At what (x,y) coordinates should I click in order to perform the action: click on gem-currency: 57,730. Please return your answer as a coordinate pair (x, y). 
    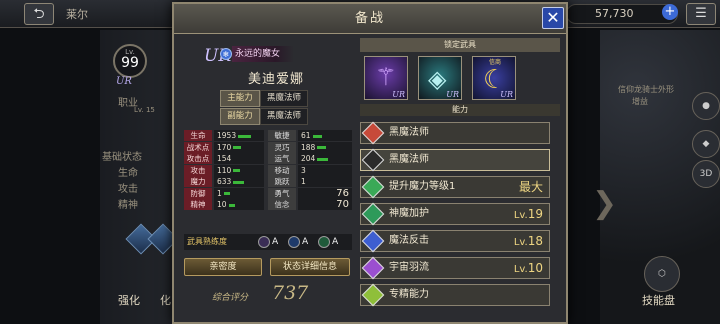
    Looking at the image, I should click on (622, 14).